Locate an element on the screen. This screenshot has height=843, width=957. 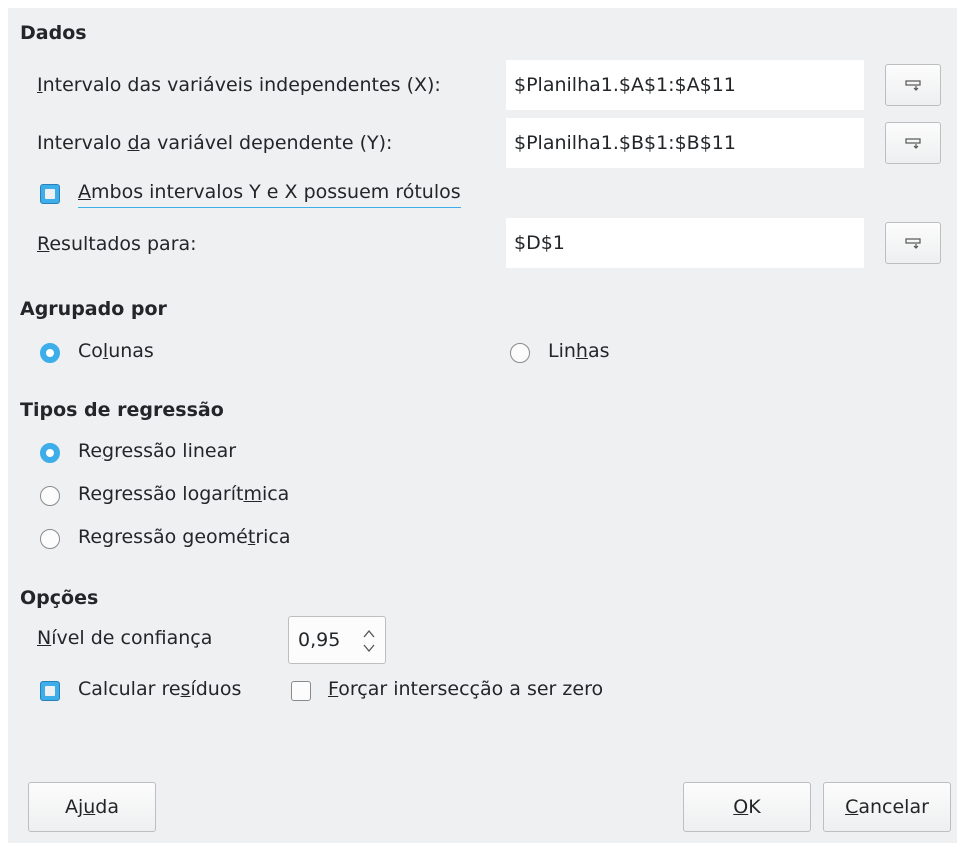
labels-checkbox is located at coordinates (50, 194).